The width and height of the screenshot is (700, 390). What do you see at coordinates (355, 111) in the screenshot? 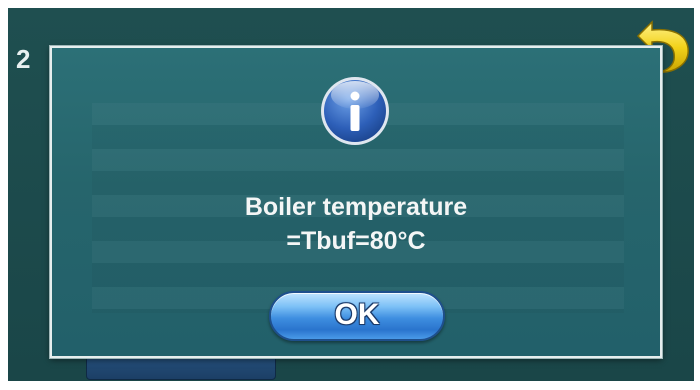
I see `info-icon` at bounding box center [355, 111].